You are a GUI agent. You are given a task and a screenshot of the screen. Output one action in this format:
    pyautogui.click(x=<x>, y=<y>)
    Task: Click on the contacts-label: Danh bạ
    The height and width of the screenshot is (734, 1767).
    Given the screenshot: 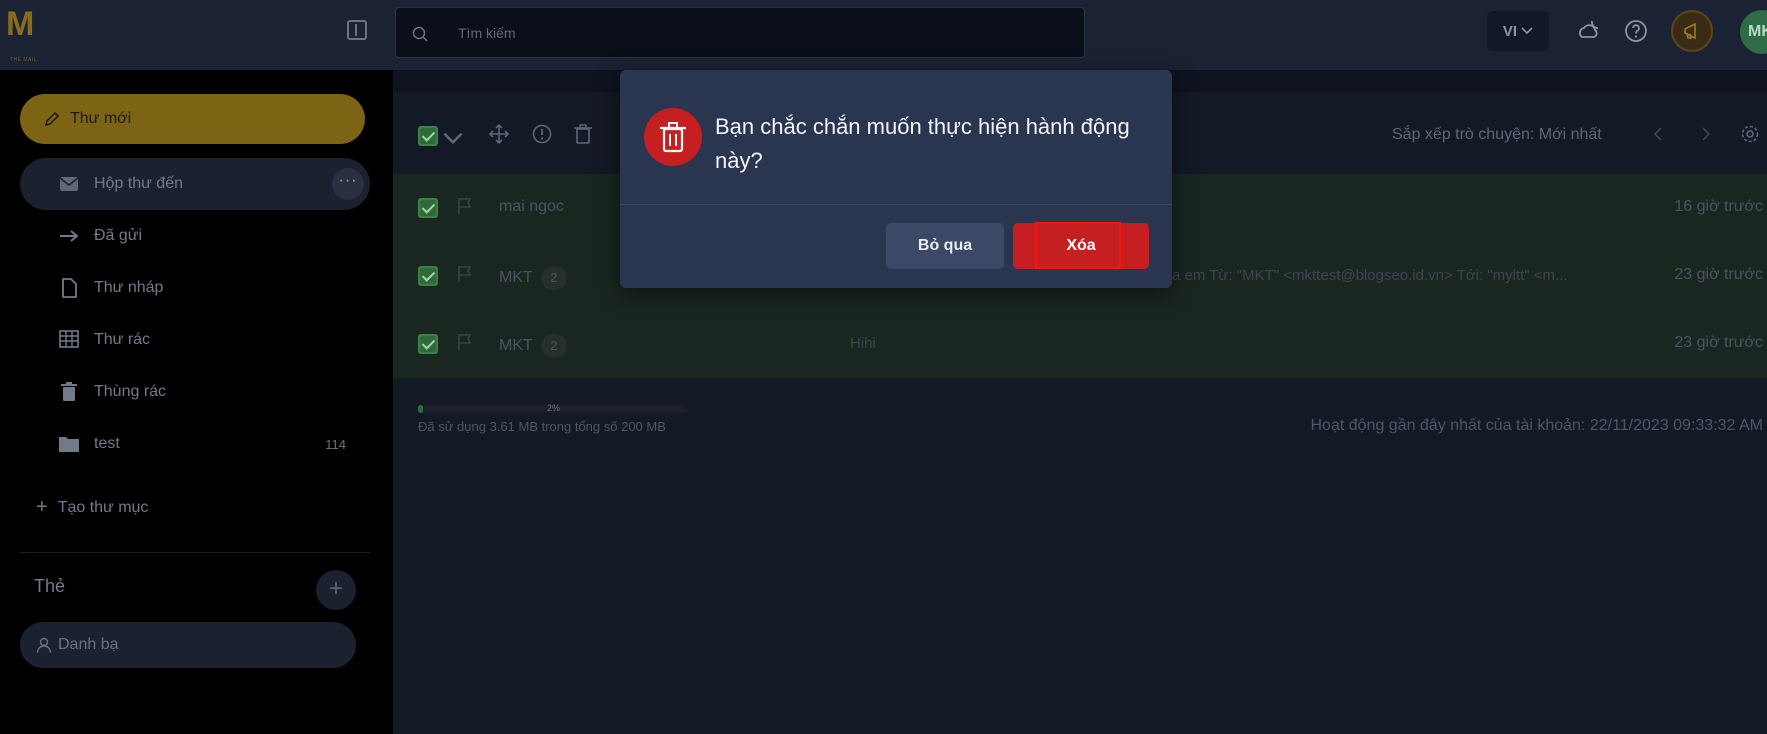 What is the action you would take?
    pyautogui.click(x=88, y=644)
    